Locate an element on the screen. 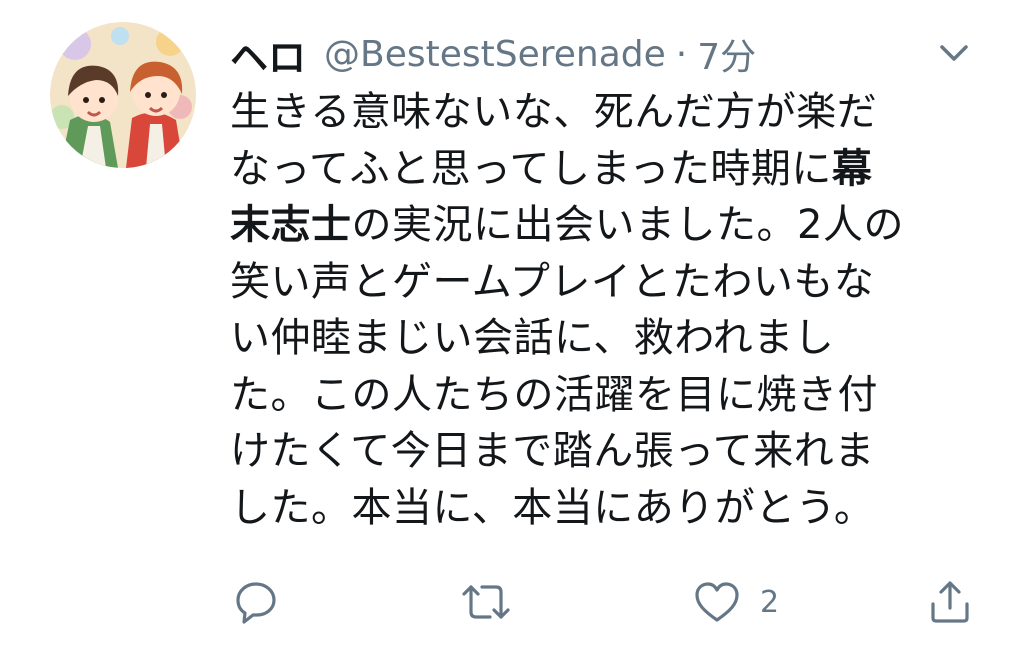 The width and height of the screenshot is (1024, 652). like-count: 2 is located at coordinates (770, 602).